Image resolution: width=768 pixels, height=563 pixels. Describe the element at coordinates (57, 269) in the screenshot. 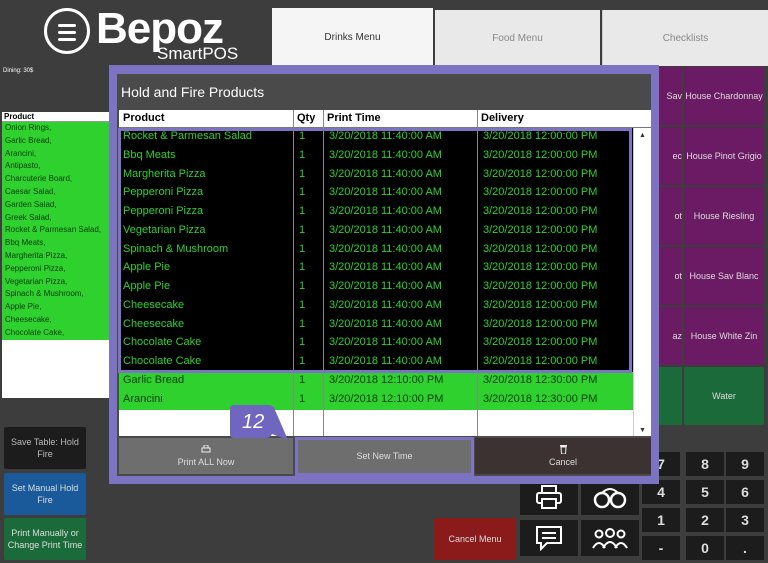

I see `order-item: Pepperoni Pizza,` at that location.